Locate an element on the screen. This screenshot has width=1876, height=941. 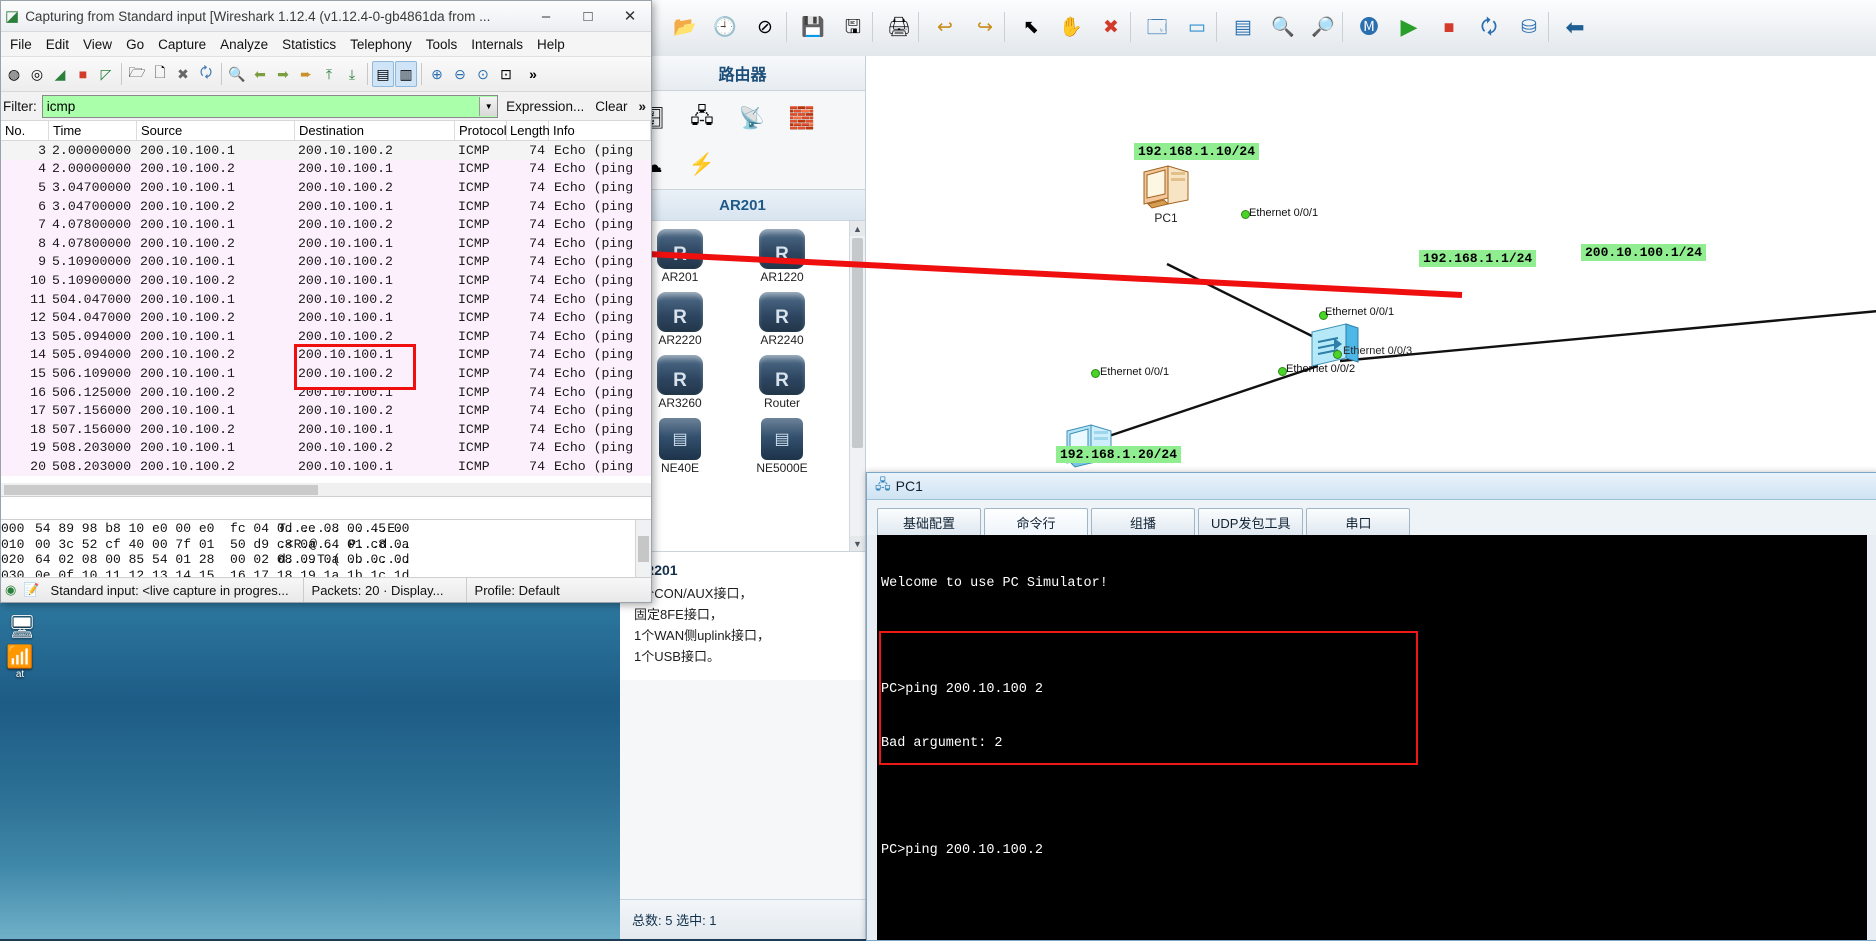
interfaces-icon: ◍ is located at coordinates (14, 74).